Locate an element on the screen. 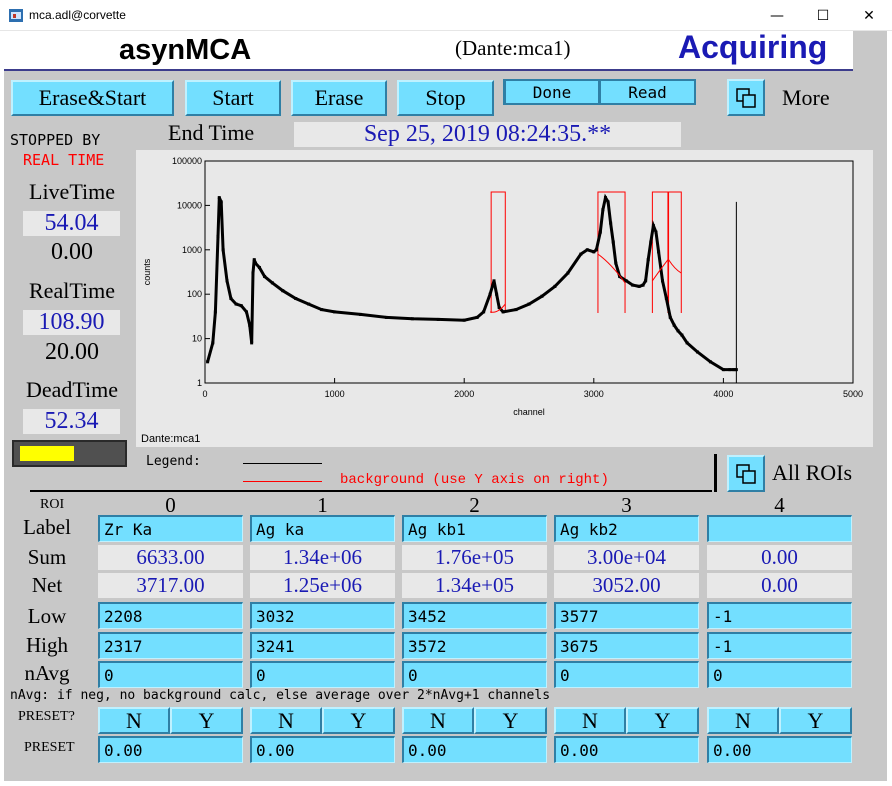 Image resolution: width=892 pixels, height=786 pixels. all-rois-label: All ROIs is located at coordinates (812, 472).